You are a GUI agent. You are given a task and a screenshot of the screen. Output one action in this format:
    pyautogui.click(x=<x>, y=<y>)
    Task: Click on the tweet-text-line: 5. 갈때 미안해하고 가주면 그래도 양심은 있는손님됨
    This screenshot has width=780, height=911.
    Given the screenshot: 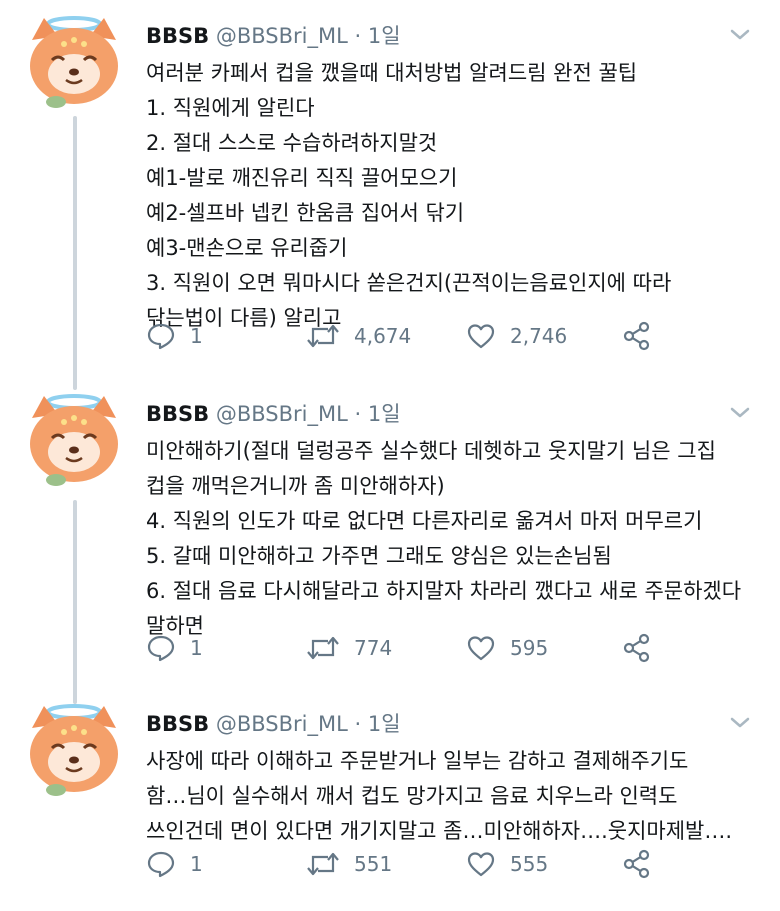 What is the action you would take?
    pyautogui.click(x=379, y=556)
    